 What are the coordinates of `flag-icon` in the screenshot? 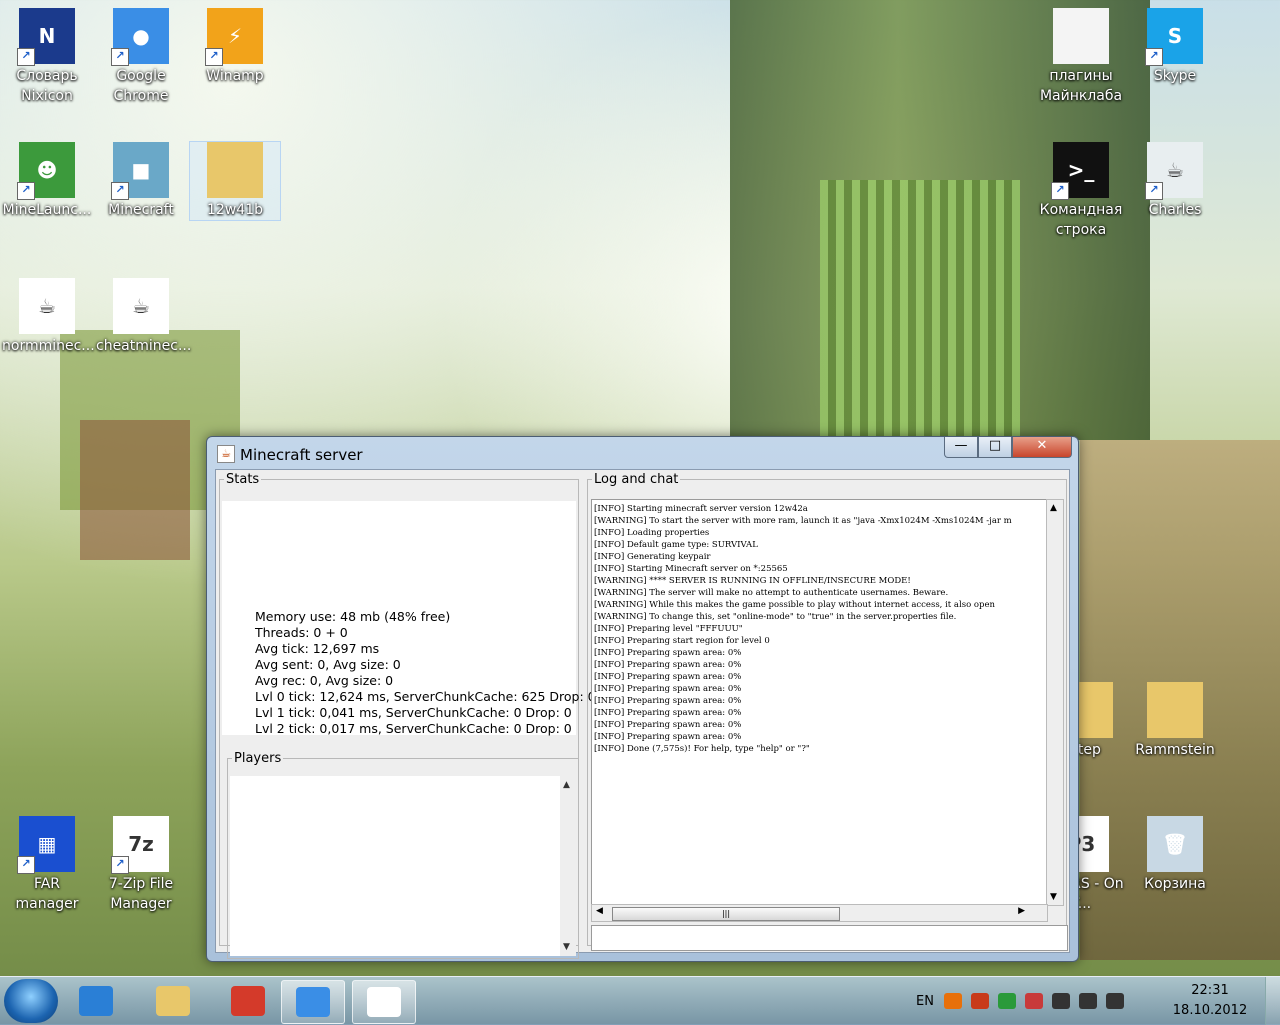 It's located at (1060, 1001).